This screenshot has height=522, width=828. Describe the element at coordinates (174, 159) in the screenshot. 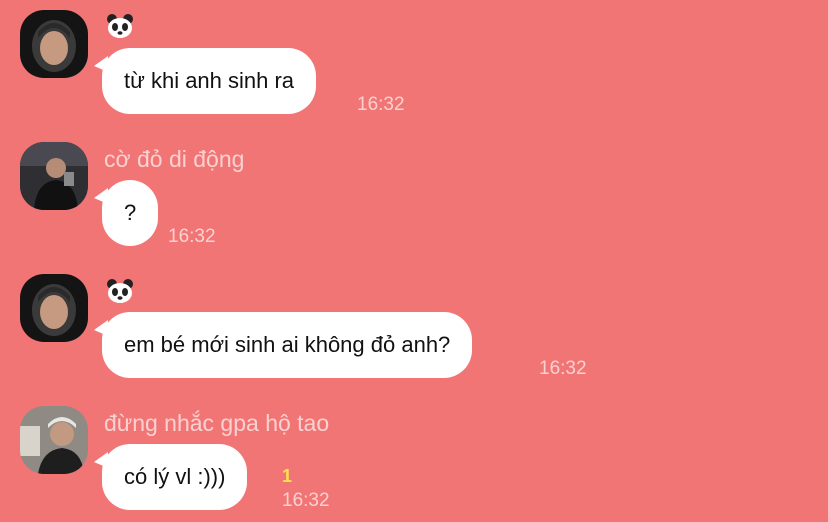

I see `sender-name: cờ đỏ di động` at that location.